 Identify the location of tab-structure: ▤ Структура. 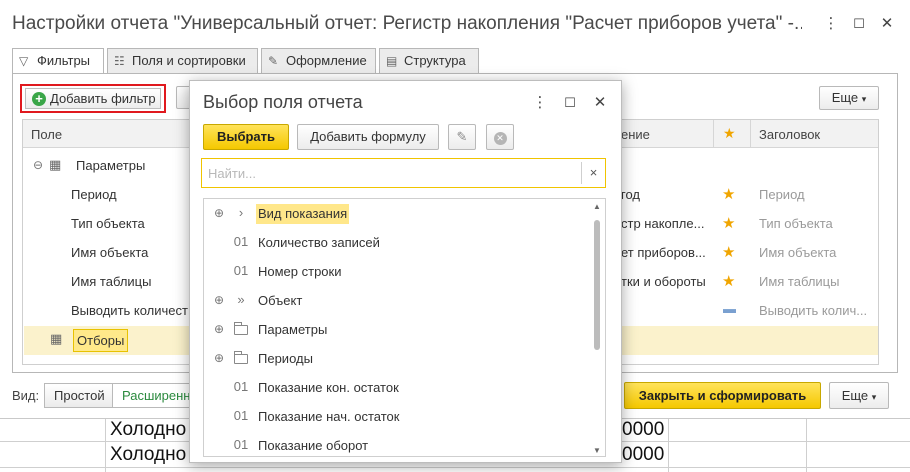
(429, 61).